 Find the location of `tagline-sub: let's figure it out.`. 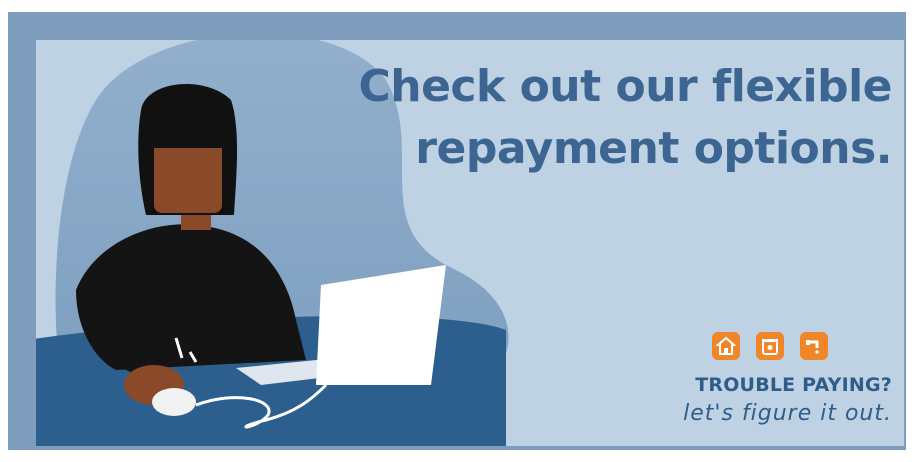

tagline-sub: let's figure it out. is located at coordinates (787, 413).